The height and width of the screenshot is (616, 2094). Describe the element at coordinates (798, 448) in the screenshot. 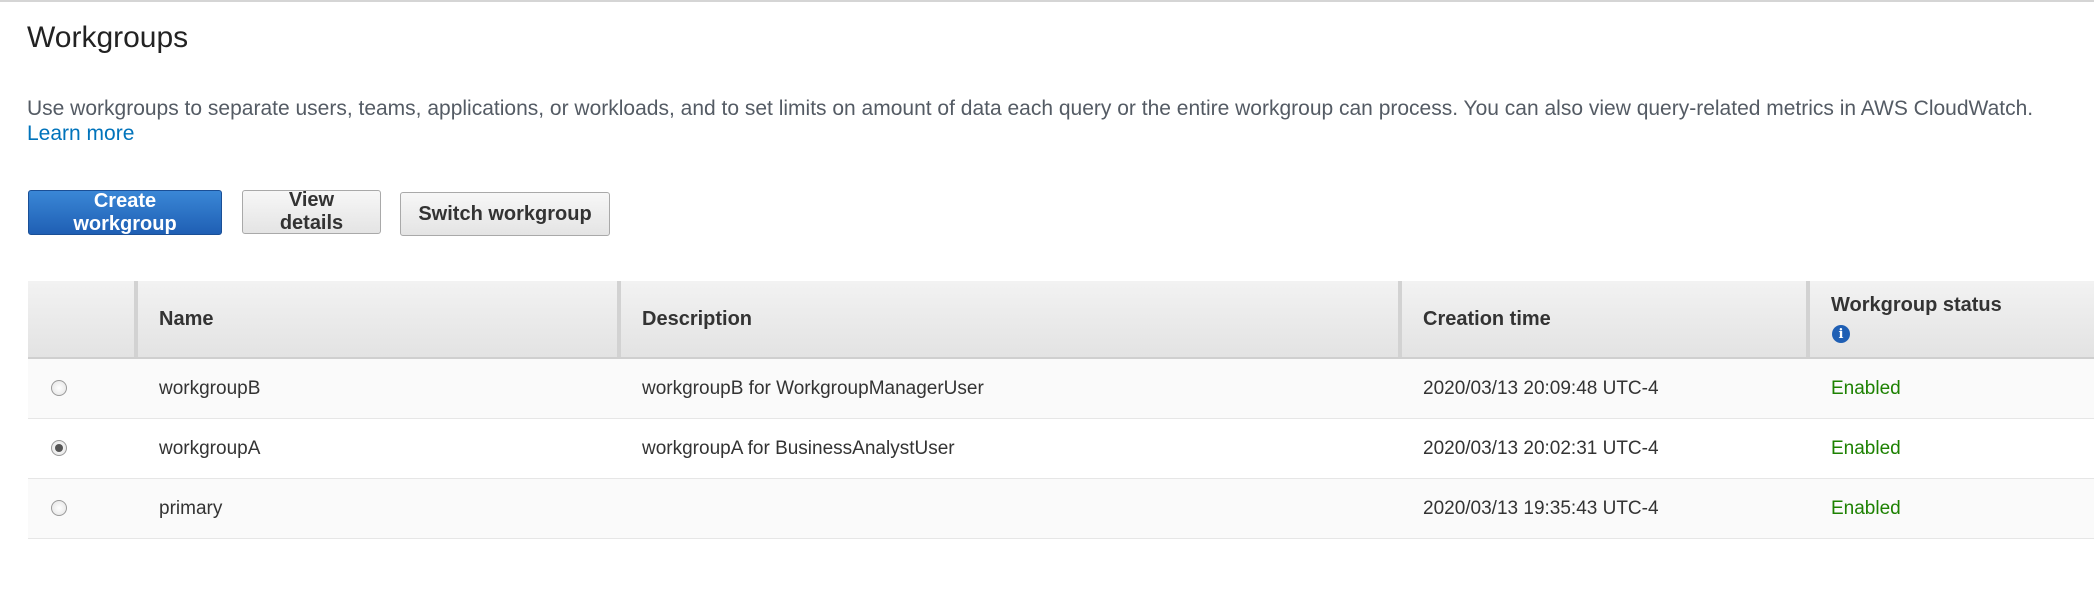

I see `row-description: workgroupA for BusinessAnalystUser` at that location.